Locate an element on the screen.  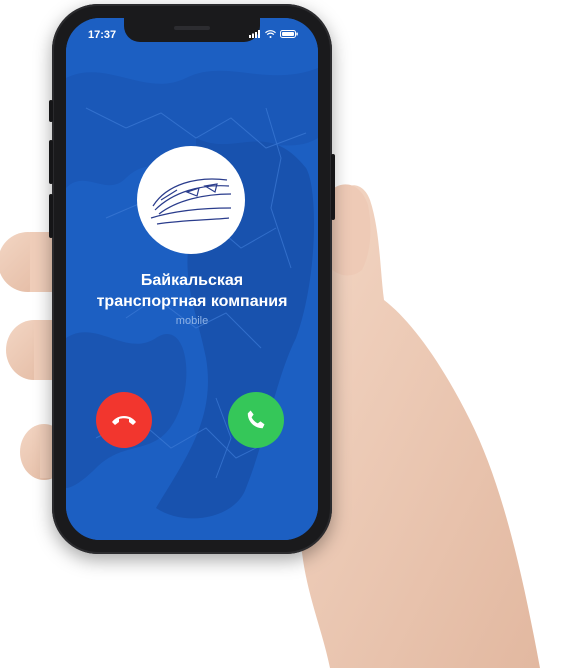
phone-answer-icon is located at coordinates (256, 419).